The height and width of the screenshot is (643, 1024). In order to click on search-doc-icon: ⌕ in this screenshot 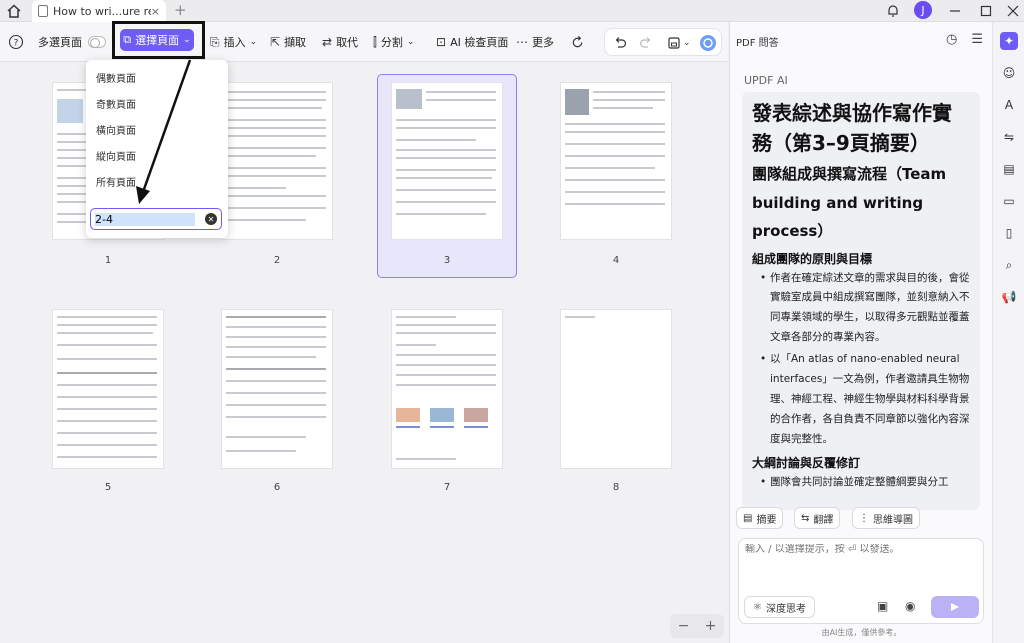, I will do `click(1009, 265)`.